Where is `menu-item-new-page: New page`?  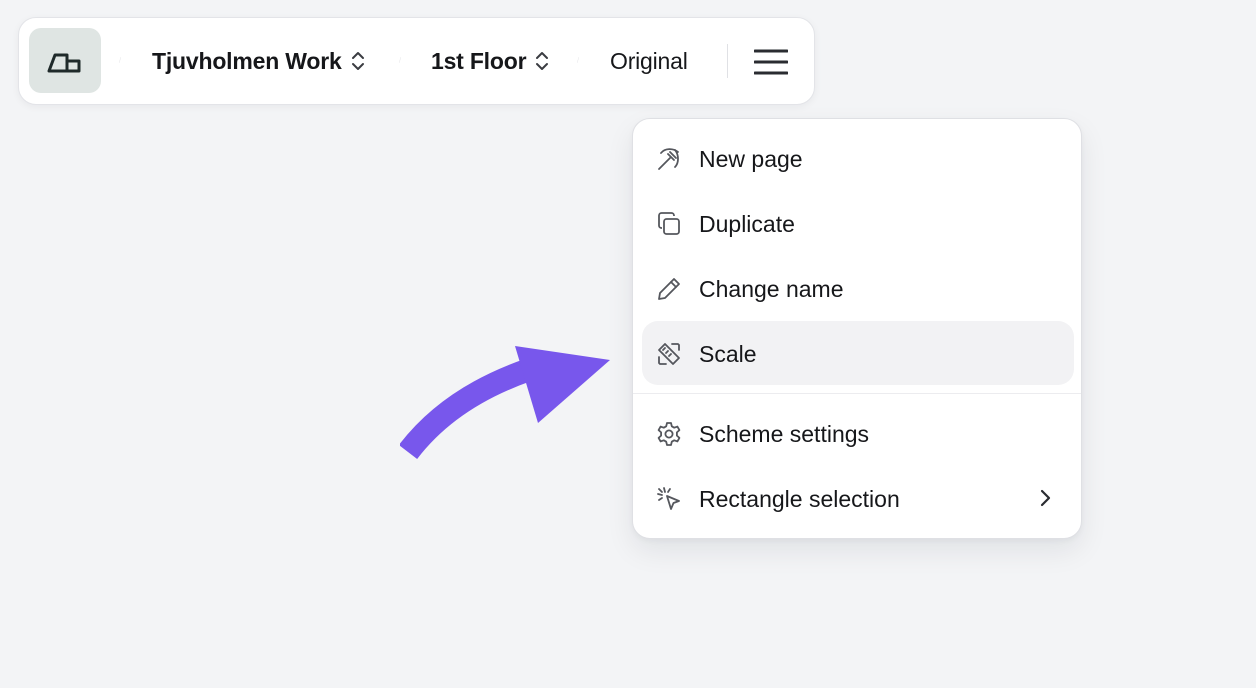 menu-item-new-page: New page is located at coordinates (858, 158).